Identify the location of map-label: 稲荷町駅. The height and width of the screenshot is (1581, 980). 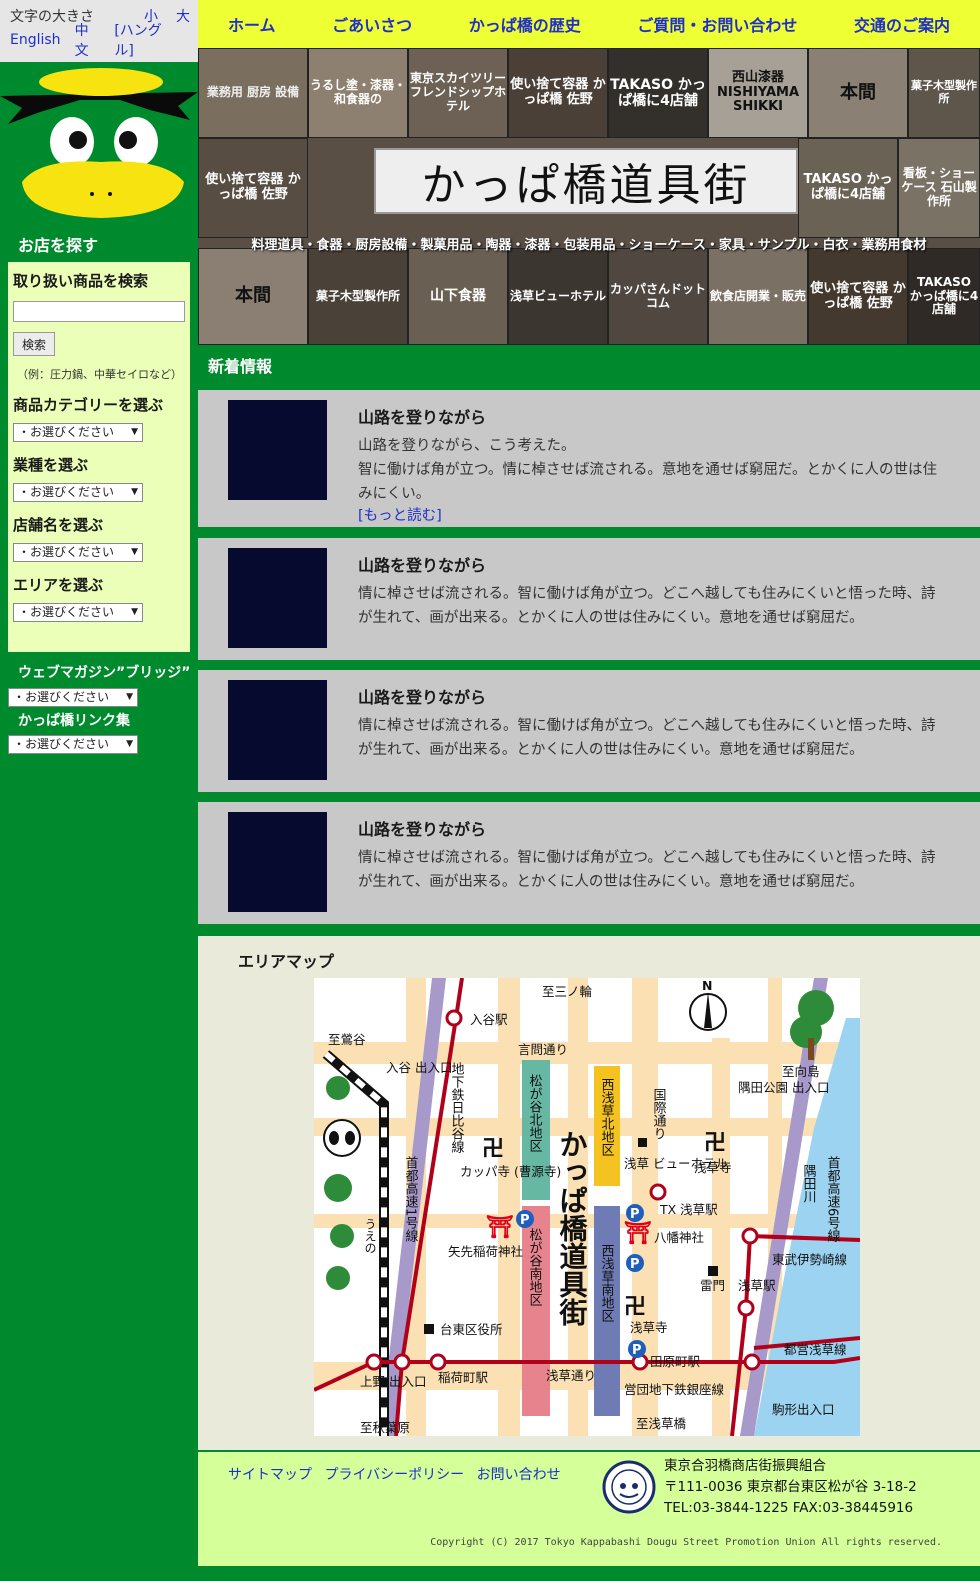
(463, 1377).